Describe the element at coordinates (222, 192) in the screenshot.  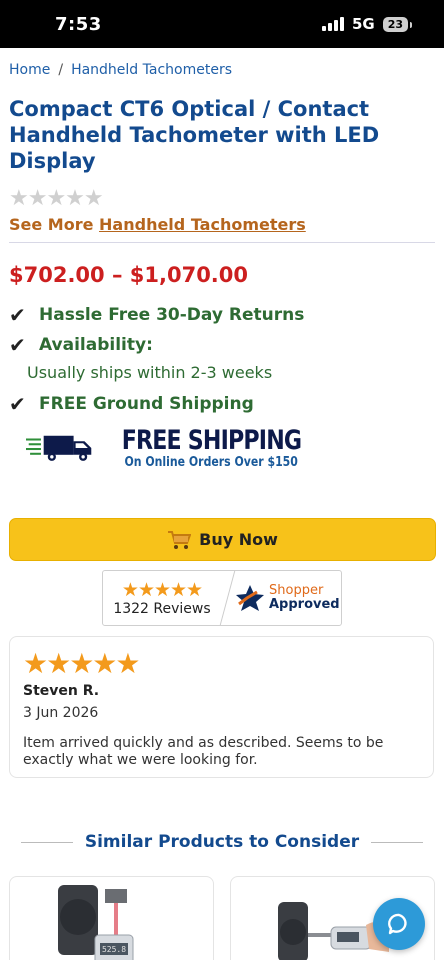
I see `rating-stars: ★★★★★` at that location.